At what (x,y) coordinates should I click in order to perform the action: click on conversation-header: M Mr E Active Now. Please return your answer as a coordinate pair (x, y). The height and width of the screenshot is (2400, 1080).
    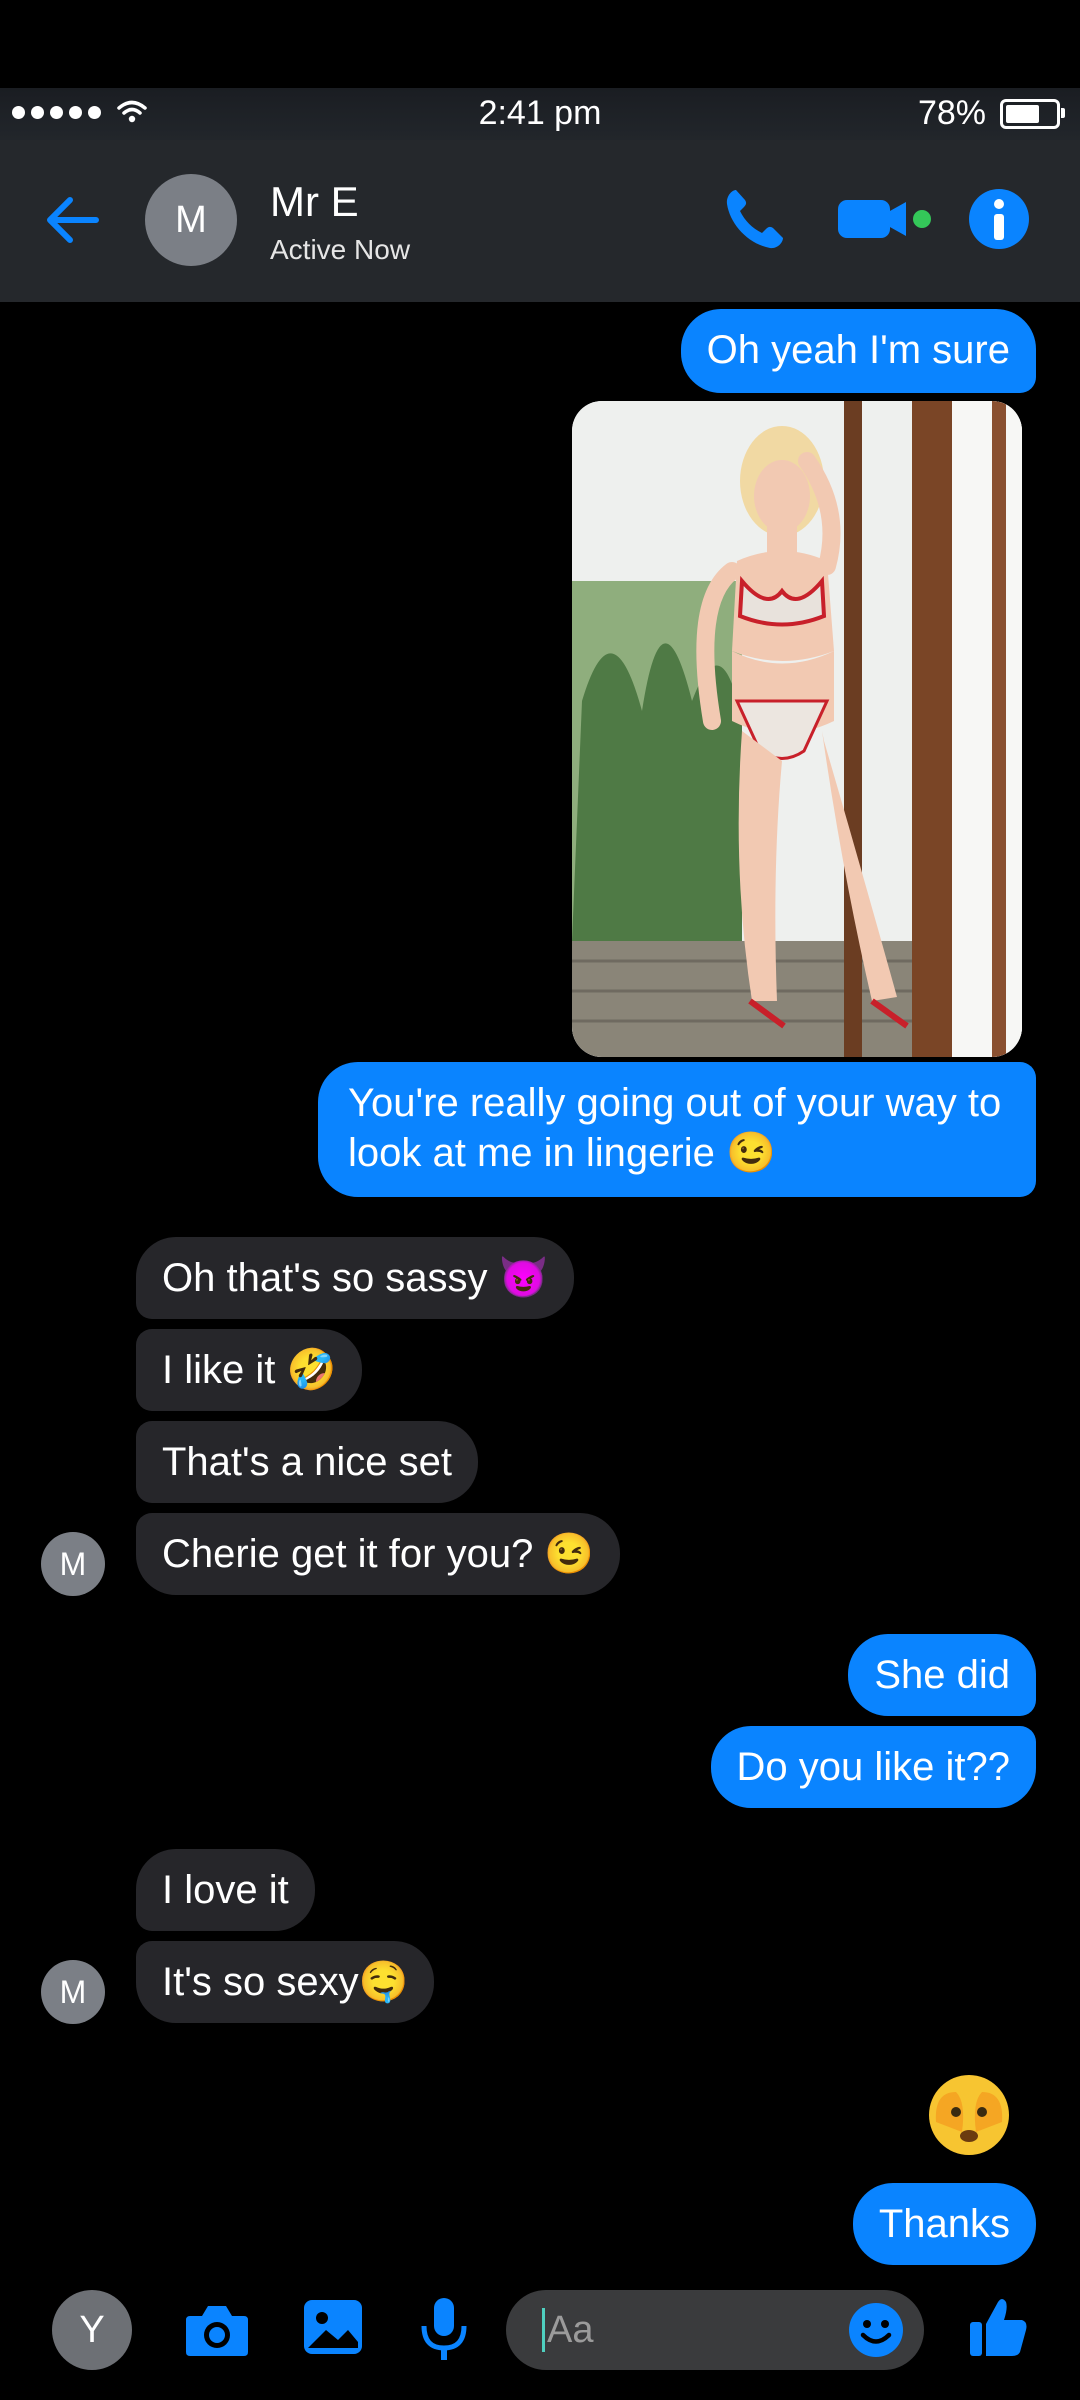
    Looking at the image, I should click on (540, 221).